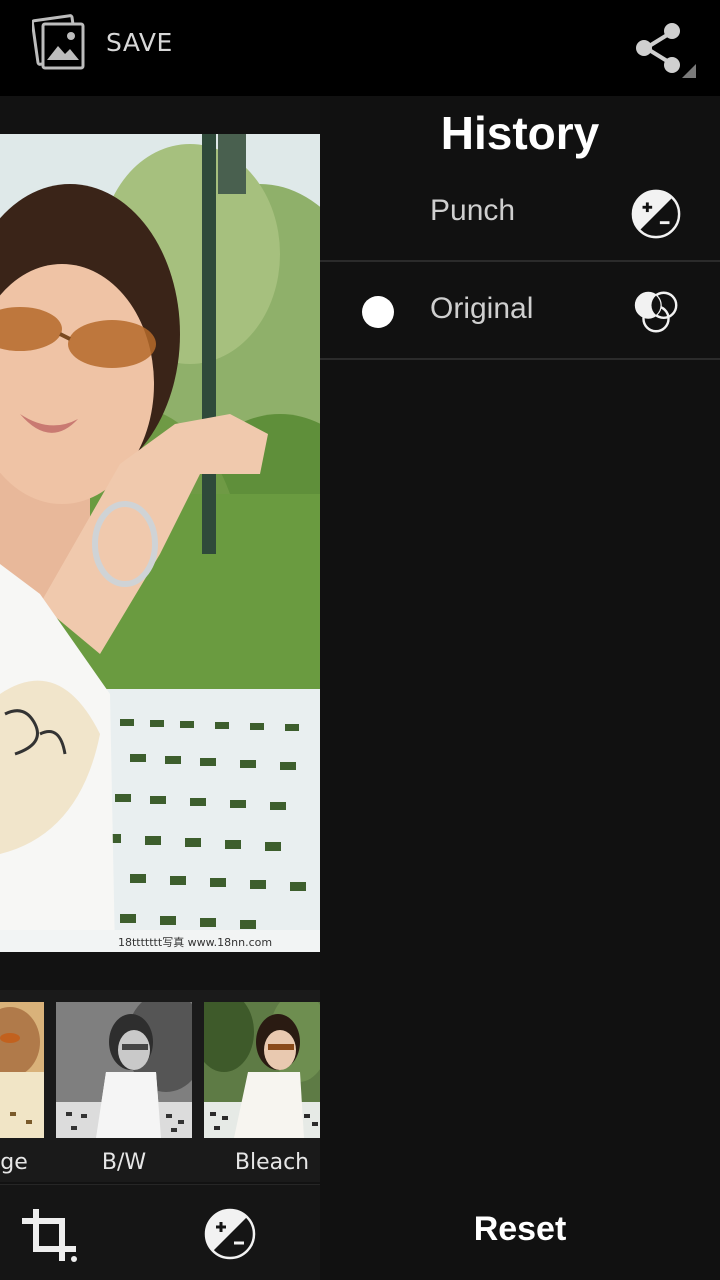 The image size is (720, 1280). Describe the element at coordinates (664, 50) in the screenshot. I see `share-icon` at that location.